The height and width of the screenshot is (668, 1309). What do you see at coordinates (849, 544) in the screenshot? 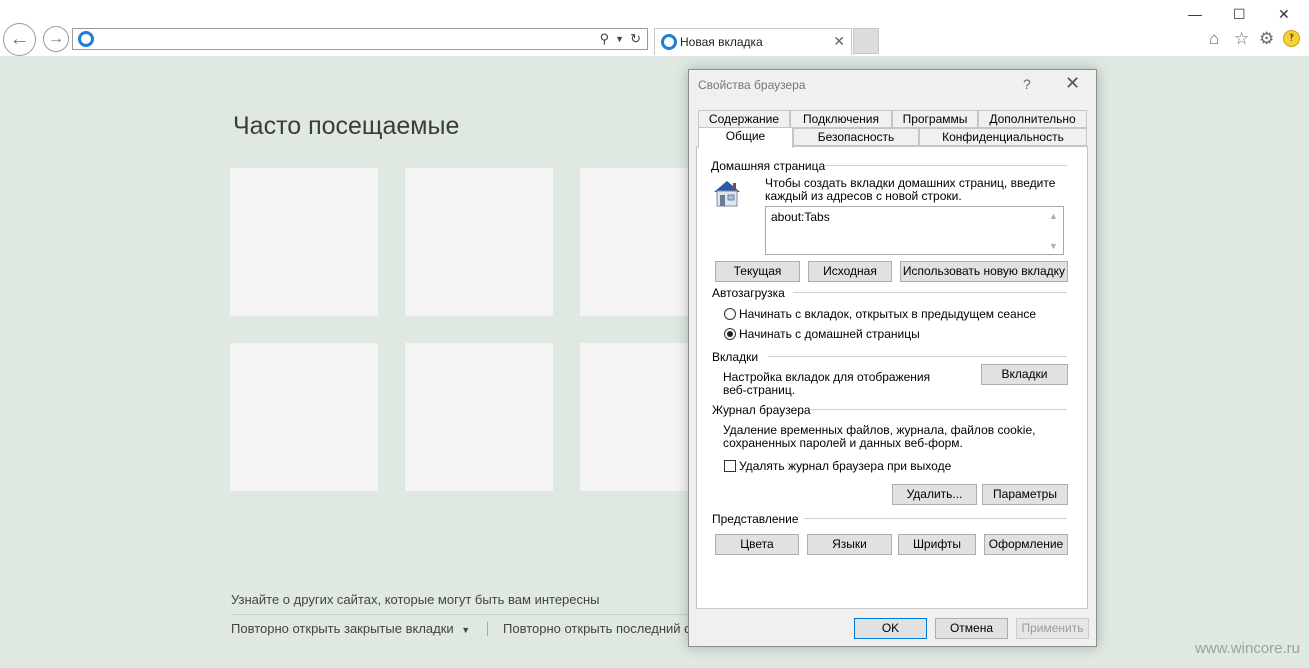
I see `languages-button: Языки` at bounding box center [849, 544].